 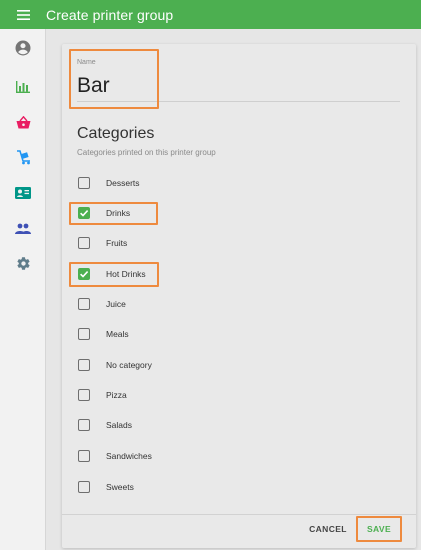 I want to click on category-label: Sandwiches, so click(x=129, y=456).